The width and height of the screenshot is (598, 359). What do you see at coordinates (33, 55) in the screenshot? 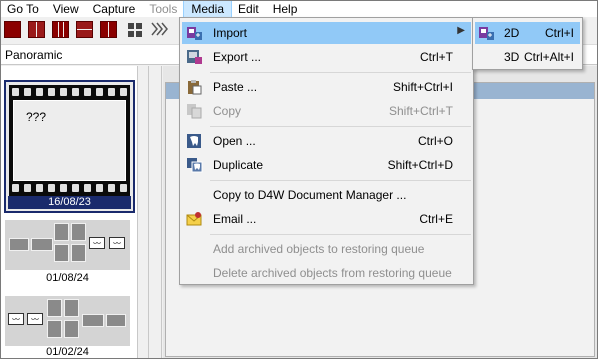
I see `panoramic-label: Panoramic` at bounding box center [33, 55].